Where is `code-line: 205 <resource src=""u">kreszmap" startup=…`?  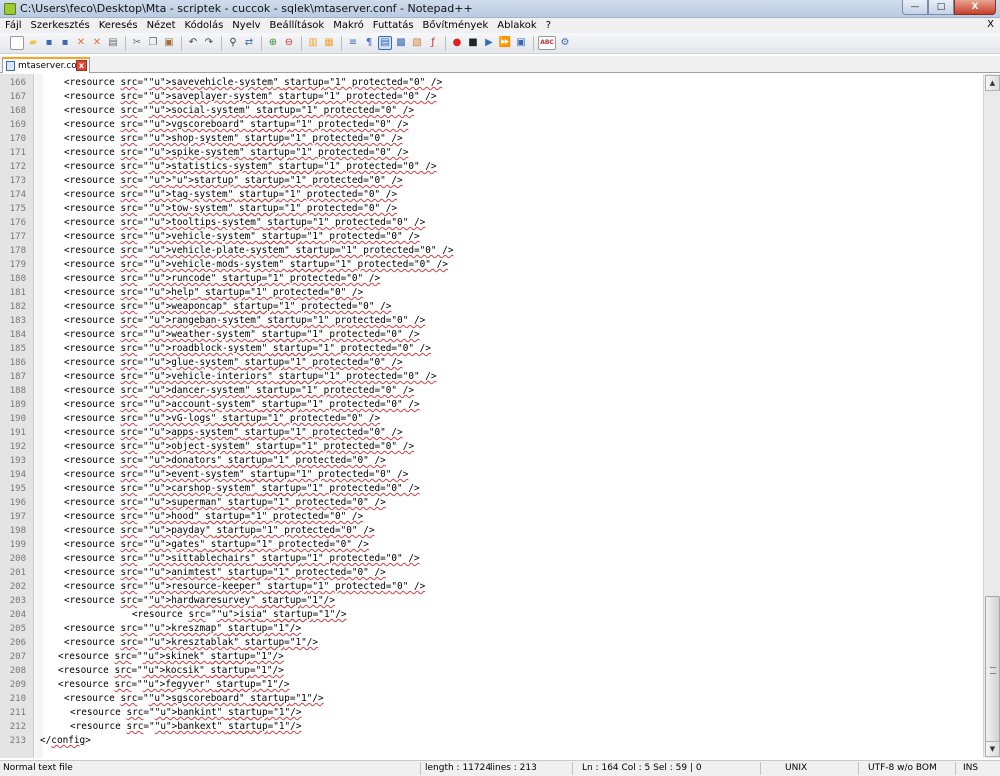 code-line: 205 <resource src=""u">kreszmap" startup=… is located at coordinates (491, 629).